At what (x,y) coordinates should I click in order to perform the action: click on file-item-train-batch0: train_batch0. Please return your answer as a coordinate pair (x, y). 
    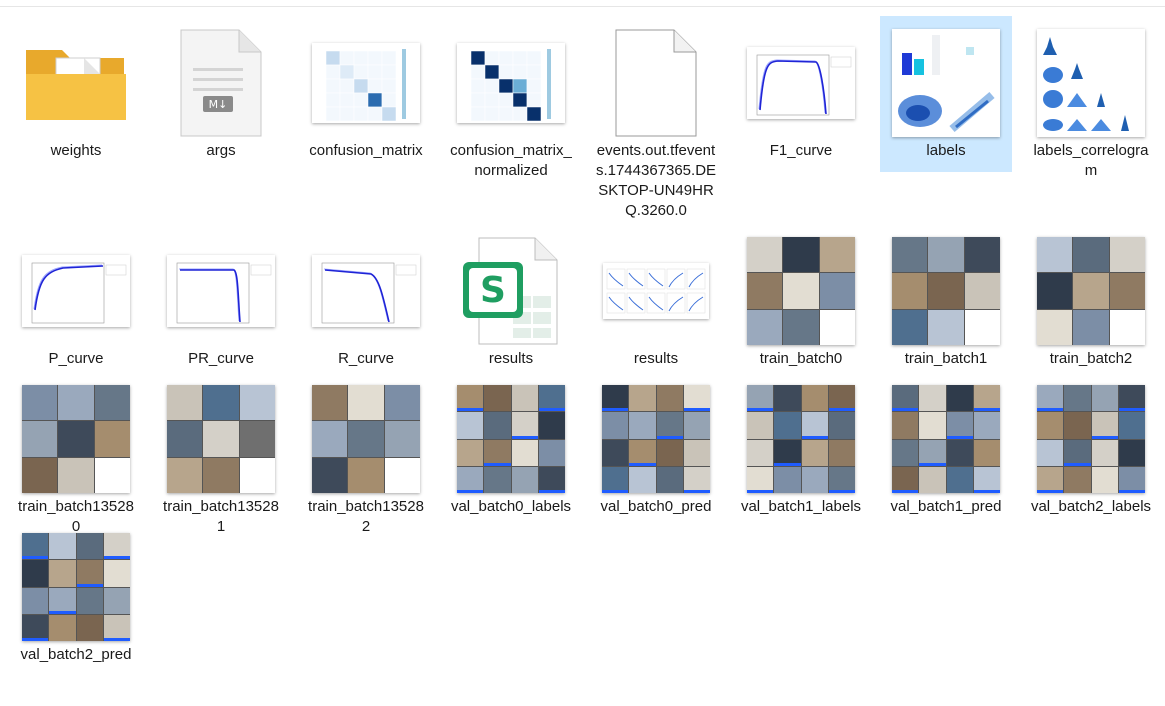
    Looking at the image, I should click on (801, 302).